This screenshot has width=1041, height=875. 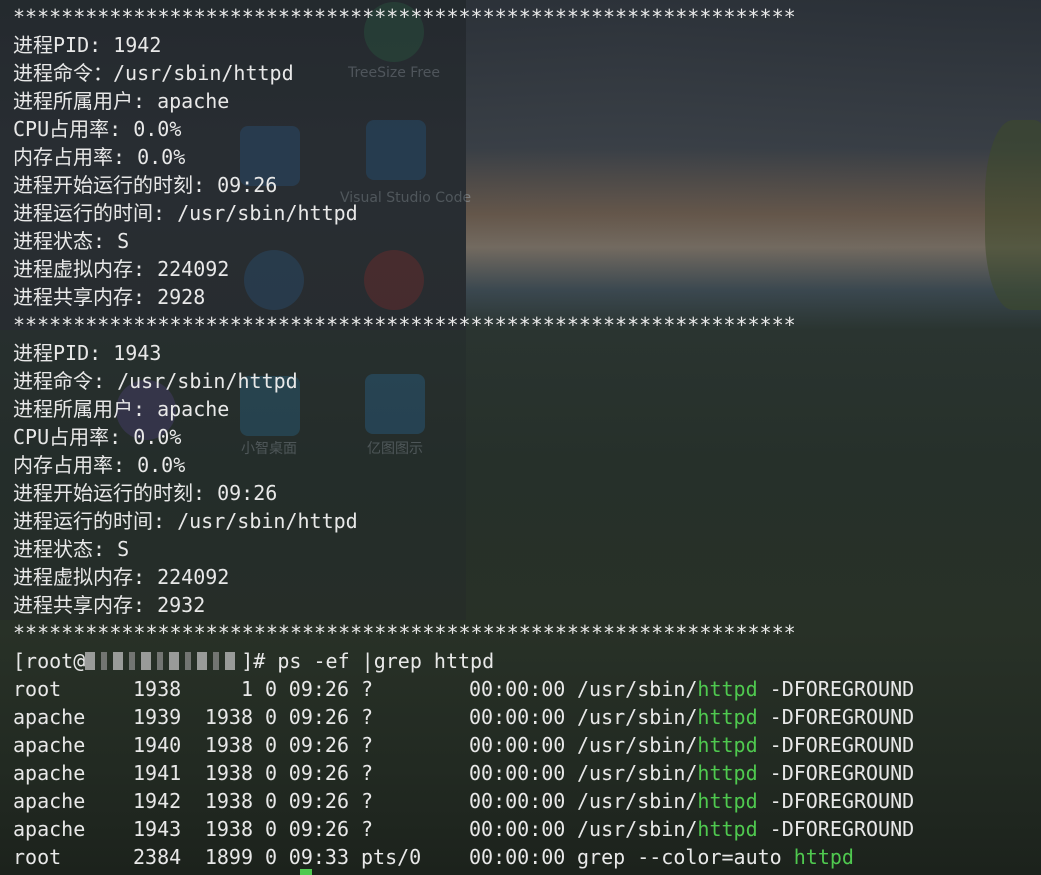 I want to click on ps-pid: 1938, so click(x=157, y=689).